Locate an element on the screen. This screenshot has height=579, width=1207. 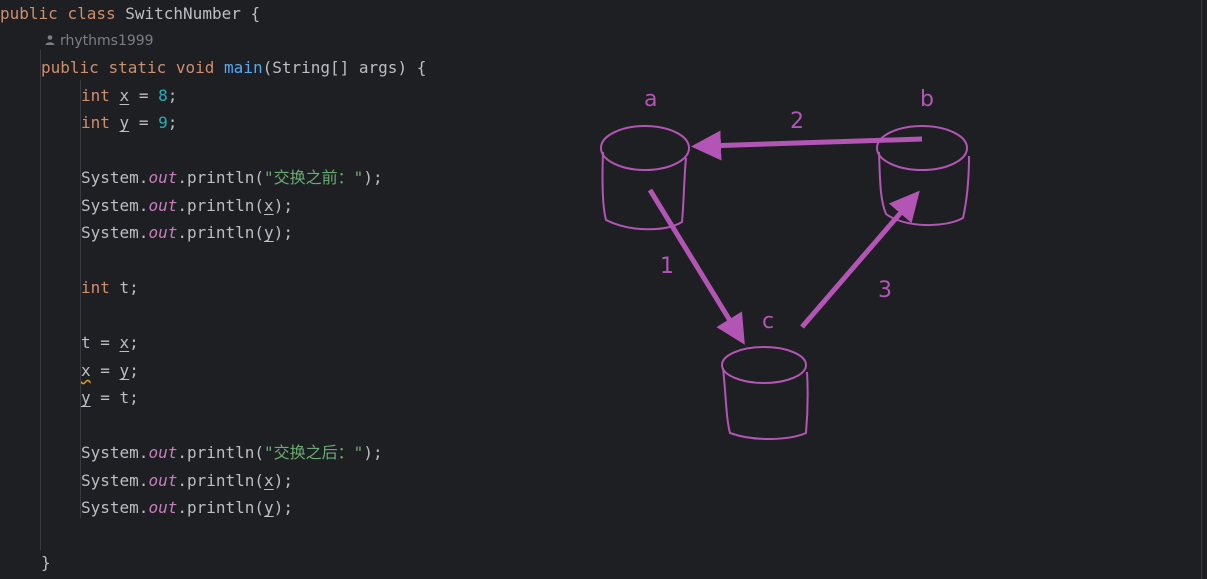
node-label-b: b is located at coordinates (927, 99).